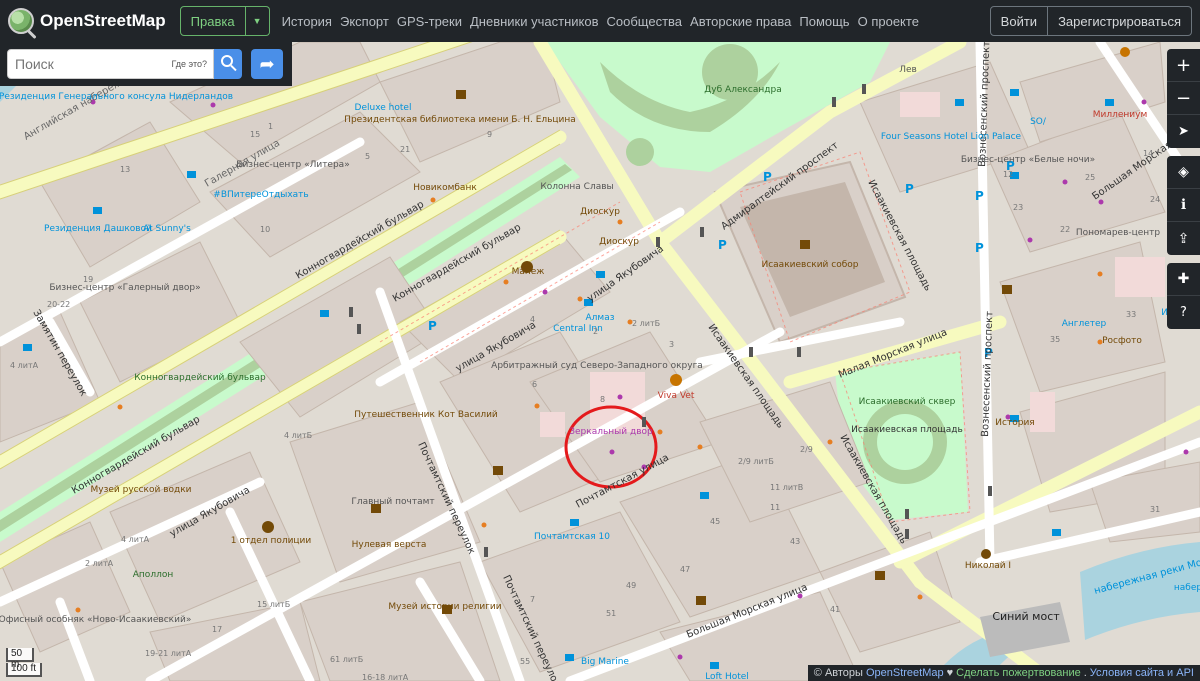 The height and width of the screenshot is (681, 1200). Describe the element at coordinates (426, 415) in the screenshot. I see `map-label: Путешественник Кот Василий` at that location.